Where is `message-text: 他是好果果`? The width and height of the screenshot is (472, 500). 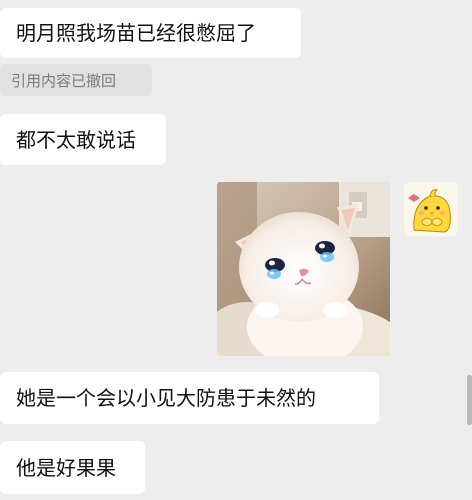
message-text: 他是好果果 is located at coordinates (66, 467).